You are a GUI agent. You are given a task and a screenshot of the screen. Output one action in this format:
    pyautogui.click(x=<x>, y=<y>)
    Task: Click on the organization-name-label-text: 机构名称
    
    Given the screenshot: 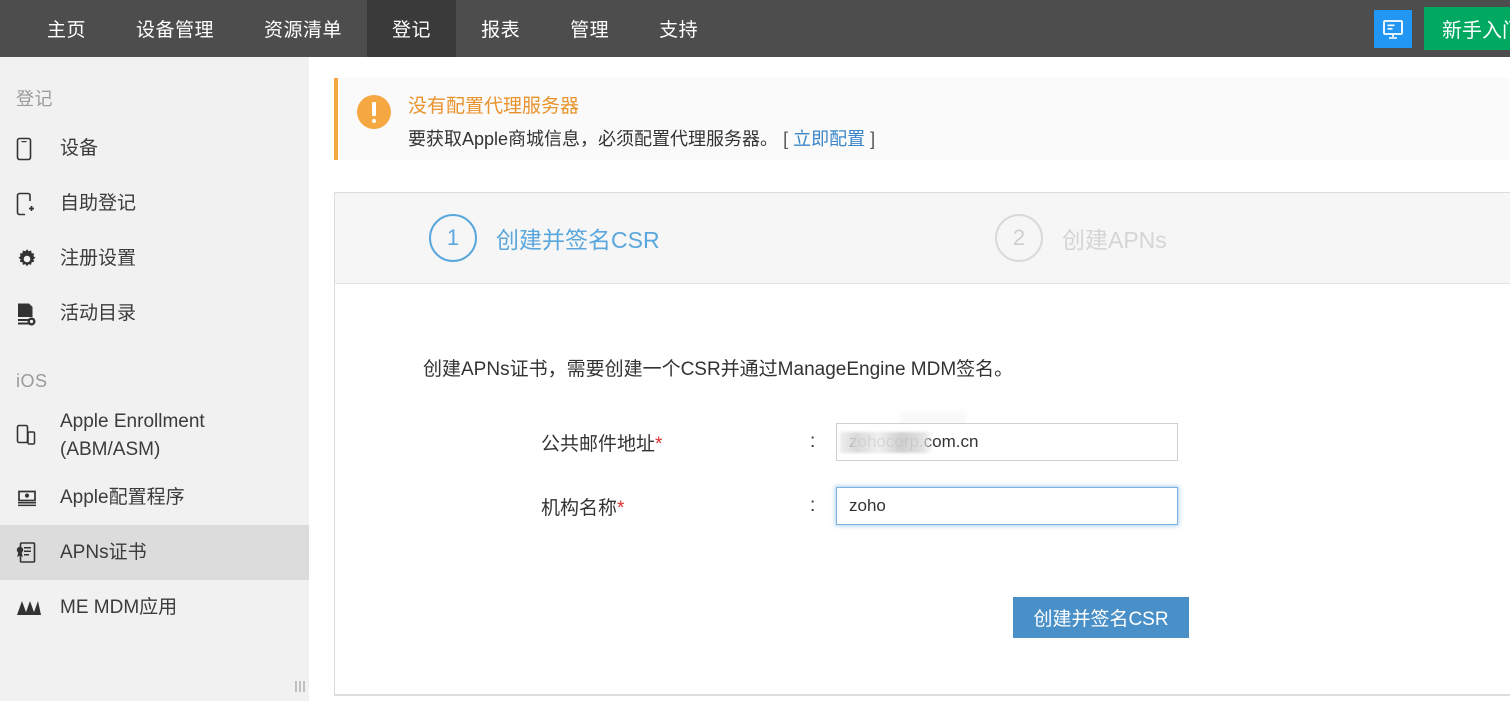 What is the action you would take?
    pyautogui.click(x=579, y=508)
    